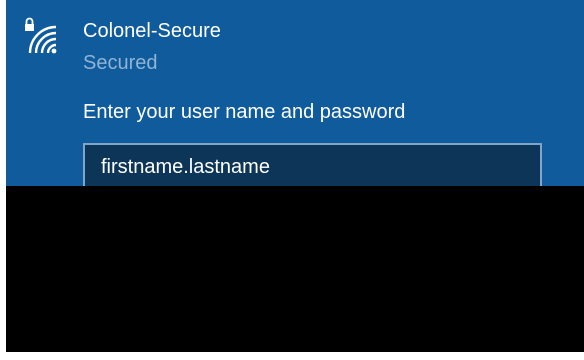  What do you see at coordinates (120, 63) in the screenshot?
I see `network-status: Secured` at bounding box center [120, 63].